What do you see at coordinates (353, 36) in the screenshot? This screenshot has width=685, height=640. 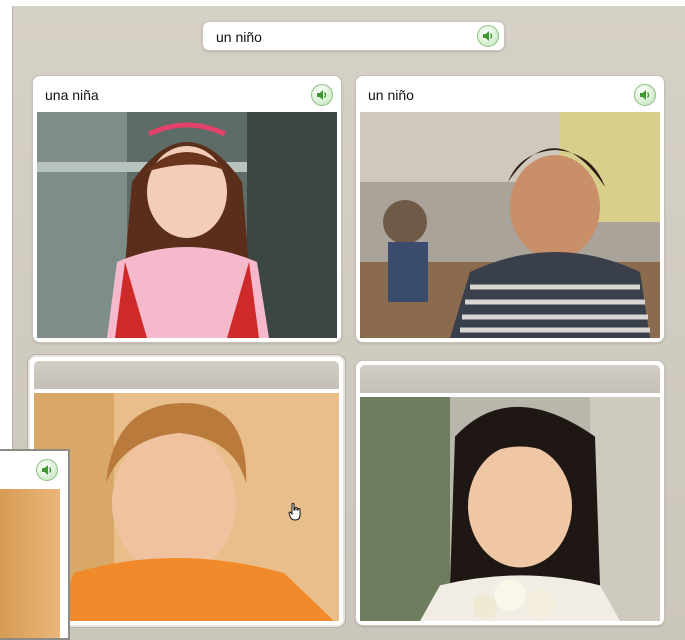 I see `prompt-bar: un niño` at bounding box center [353, 36].